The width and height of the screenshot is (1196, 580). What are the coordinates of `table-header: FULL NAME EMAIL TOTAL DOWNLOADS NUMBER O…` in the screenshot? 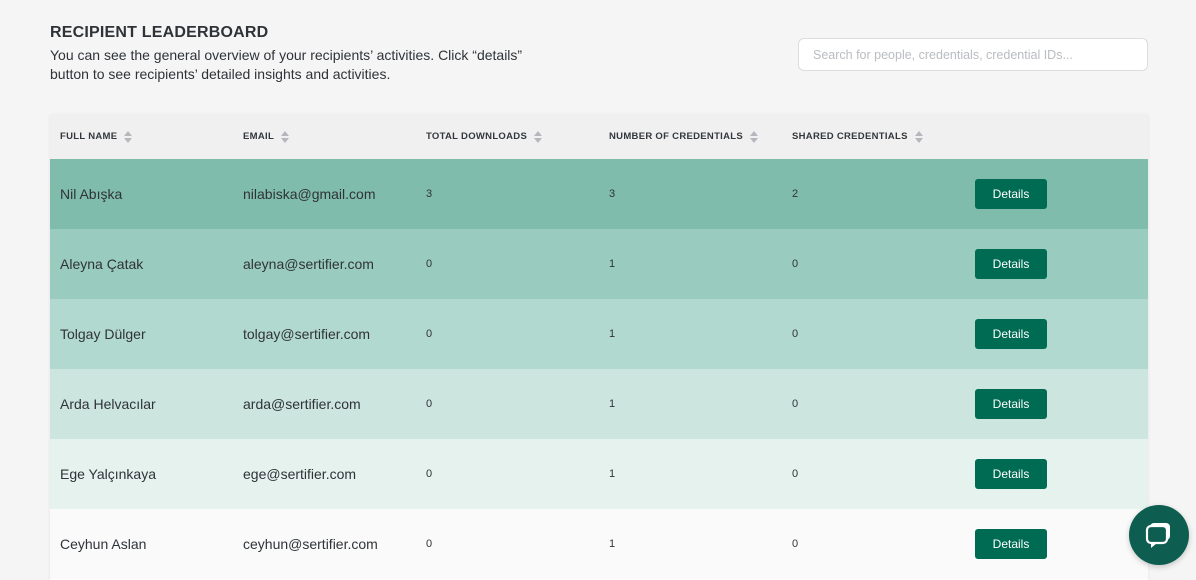 It's located at (599, 136).